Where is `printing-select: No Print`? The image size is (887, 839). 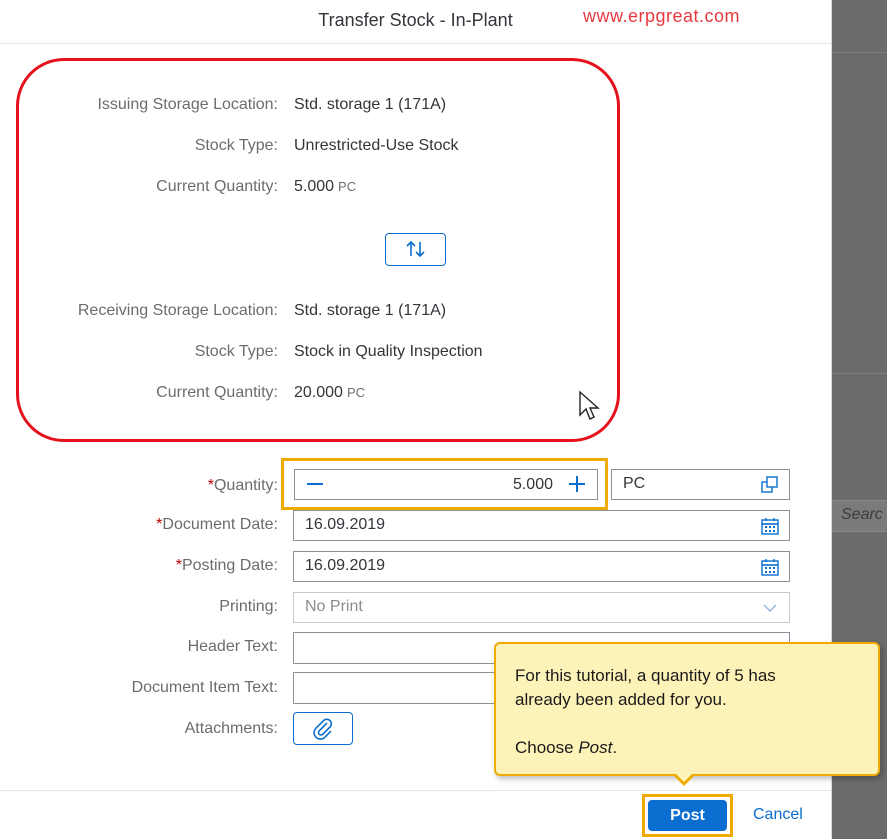
printing-select: No Print is located at coordinates (541, 607).